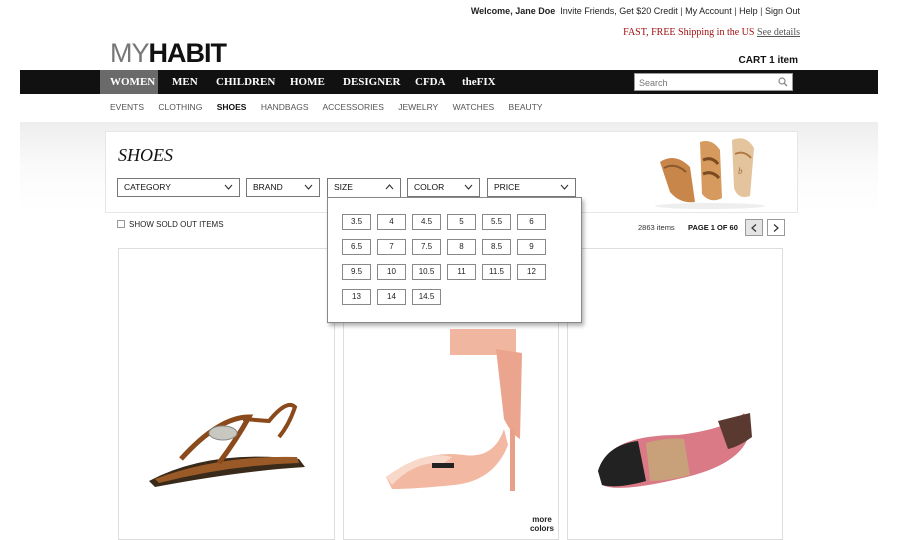 This screenshot has height=540, width=900. I want to click on prev-page-button, so click(754, 227).